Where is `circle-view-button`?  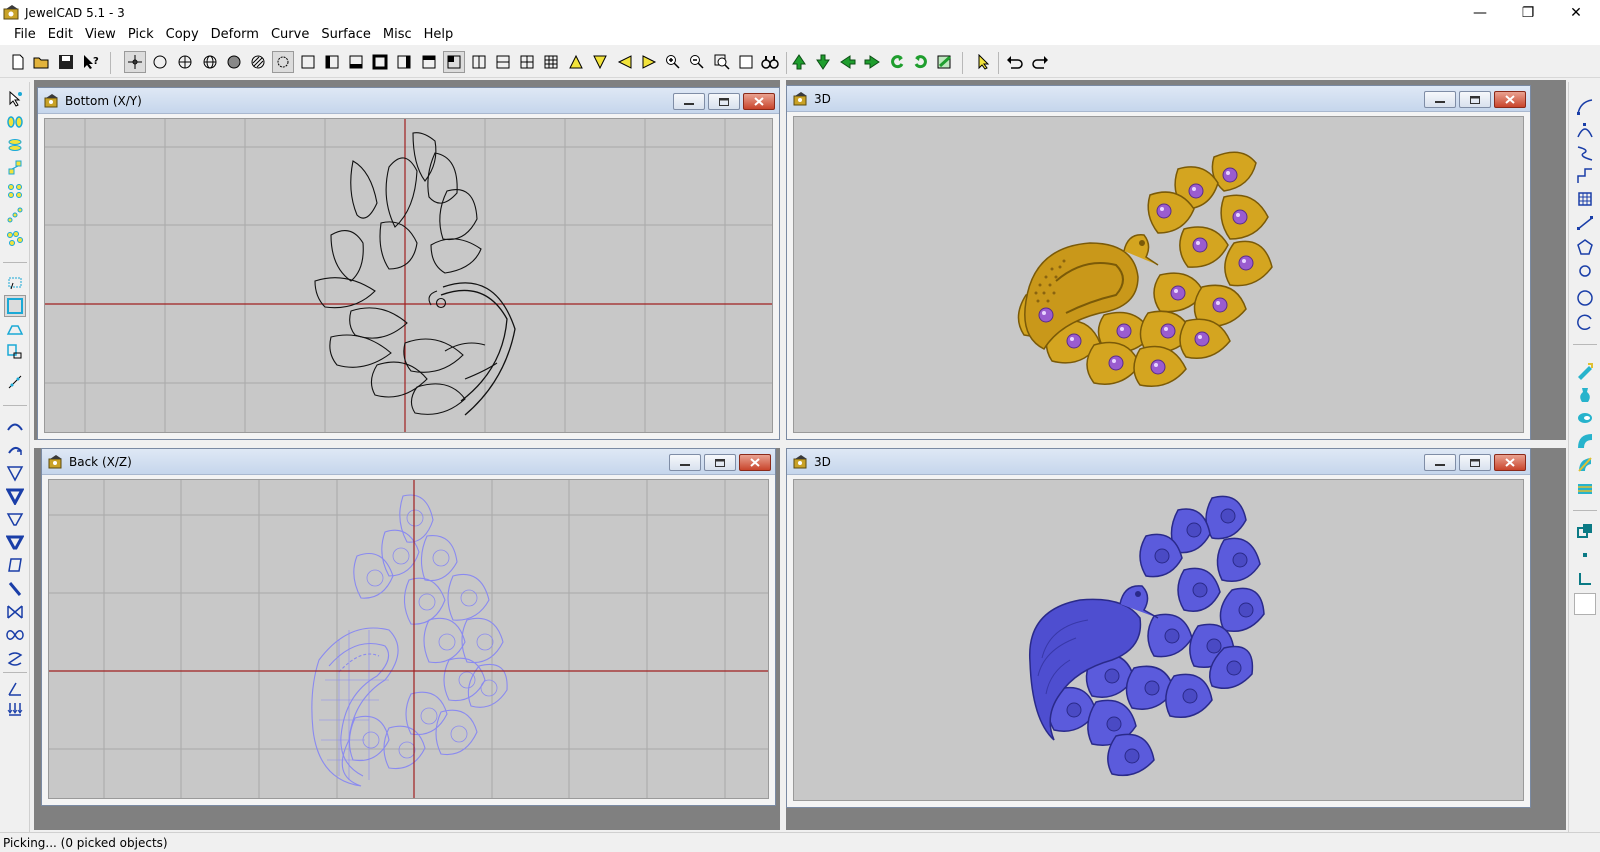
circle-view-button is located at coordinates (160, 62).